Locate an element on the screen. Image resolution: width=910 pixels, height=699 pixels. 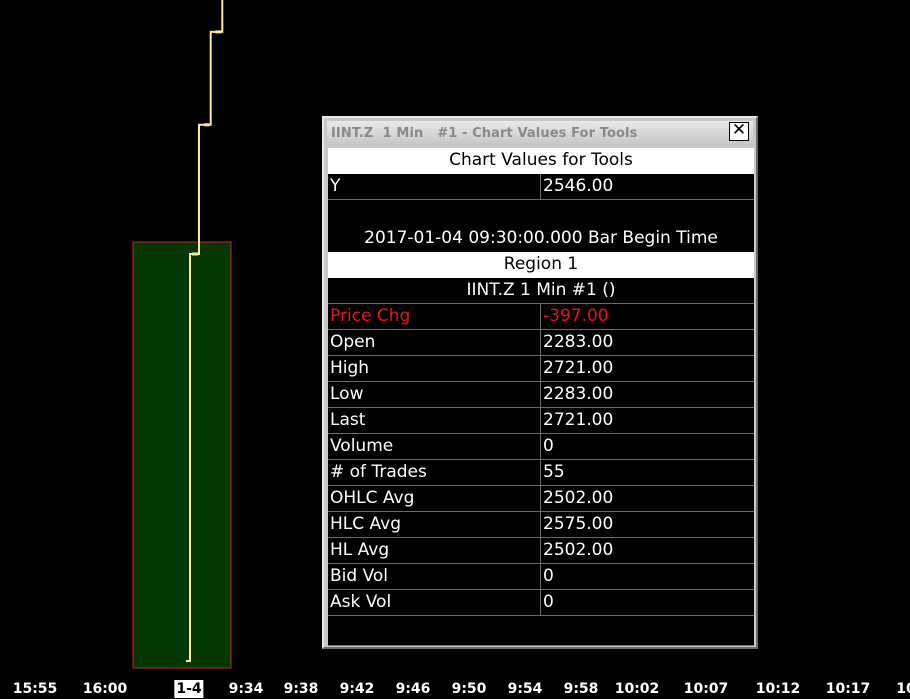
row-label: HLC Avg is located at coordinates (434, 525).